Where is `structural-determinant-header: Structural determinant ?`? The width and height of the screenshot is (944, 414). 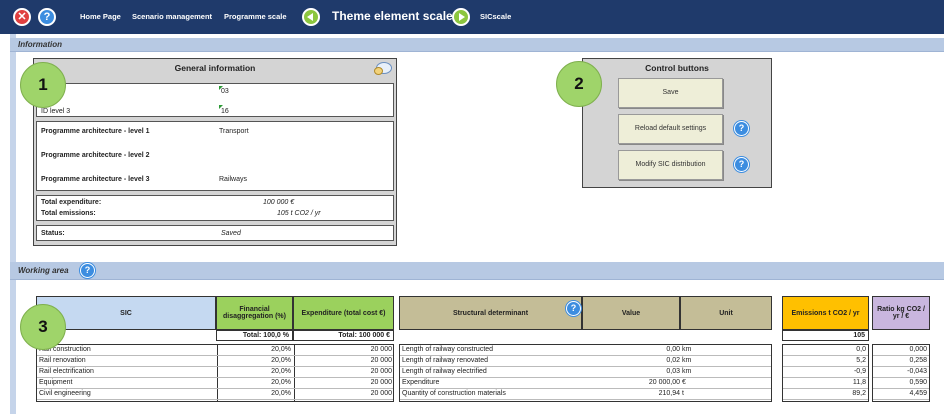 structural-determinant-header: Structural determinant ? is located at coordinates (490, 313).